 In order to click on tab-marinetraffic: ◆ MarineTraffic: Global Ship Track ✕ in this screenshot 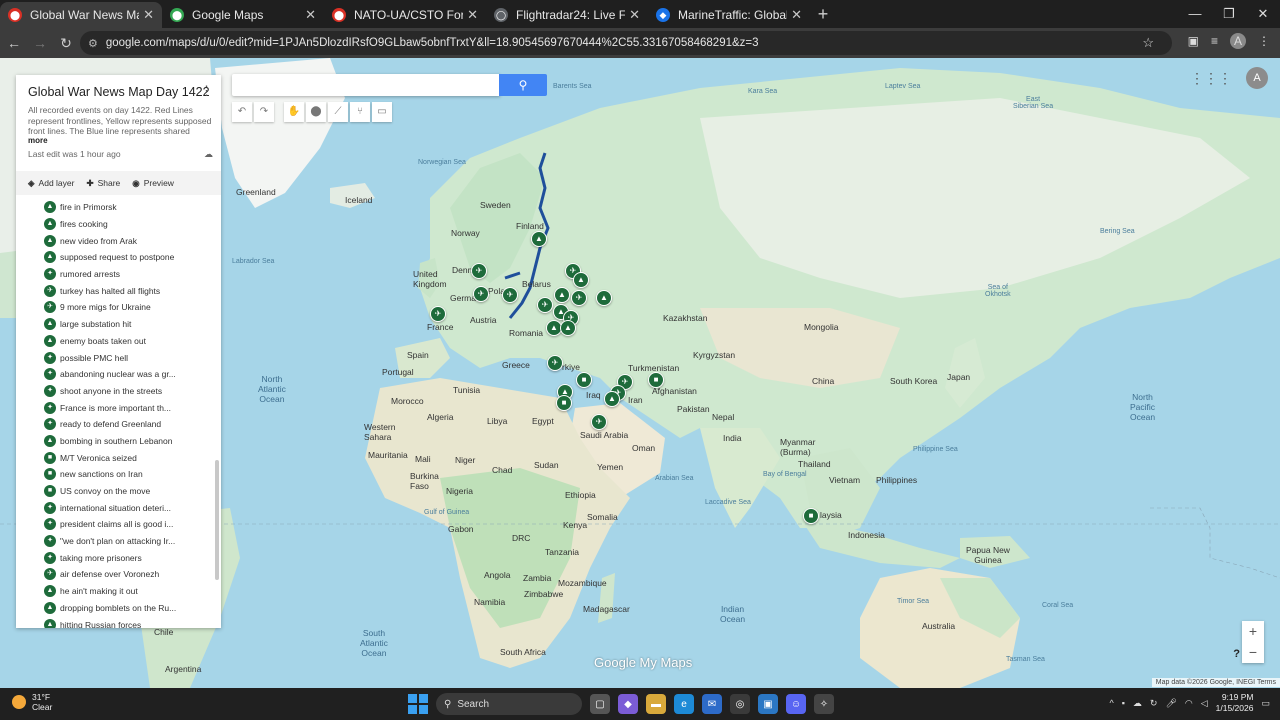, I will do `click(729, 15)`.